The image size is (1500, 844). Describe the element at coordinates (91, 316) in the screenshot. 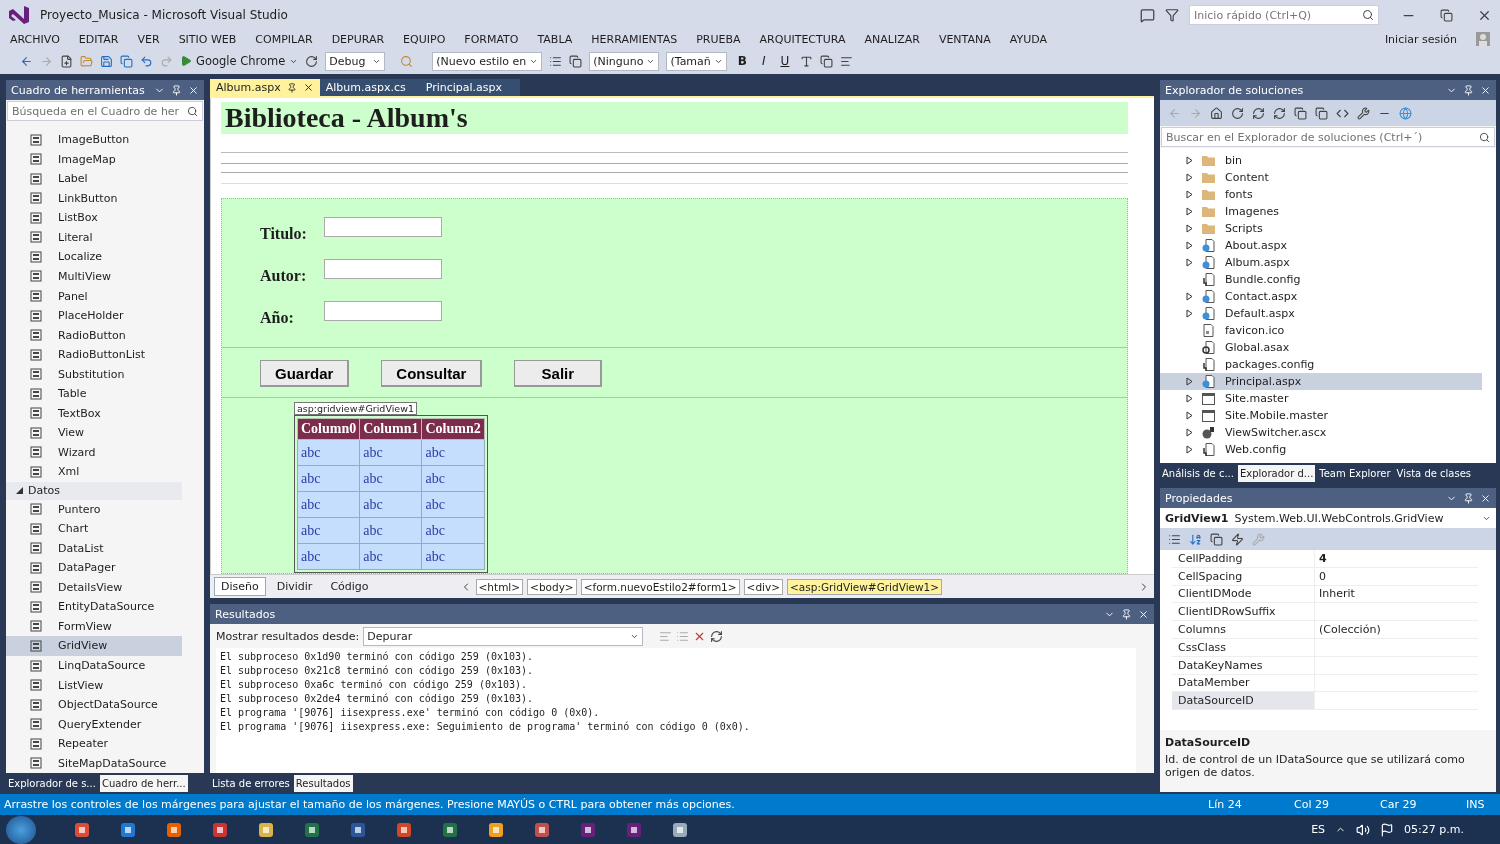

I see `toolbox-item: PlaceHolder` at that location.